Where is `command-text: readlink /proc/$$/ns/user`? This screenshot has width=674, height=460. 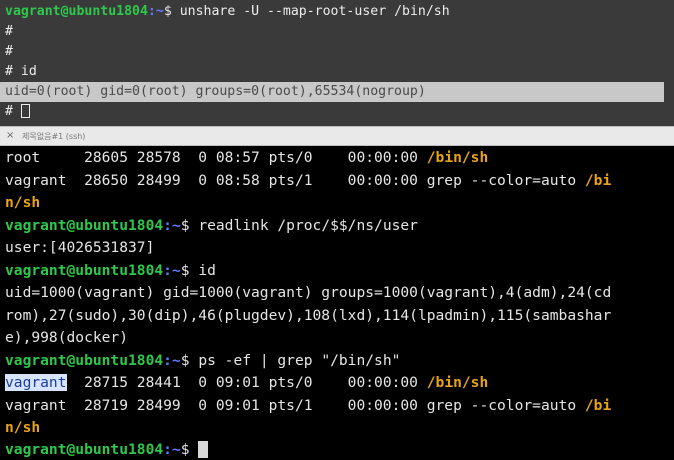 command-text: readlink /proc/$$/ns/user is located at coordinates (308, 225).